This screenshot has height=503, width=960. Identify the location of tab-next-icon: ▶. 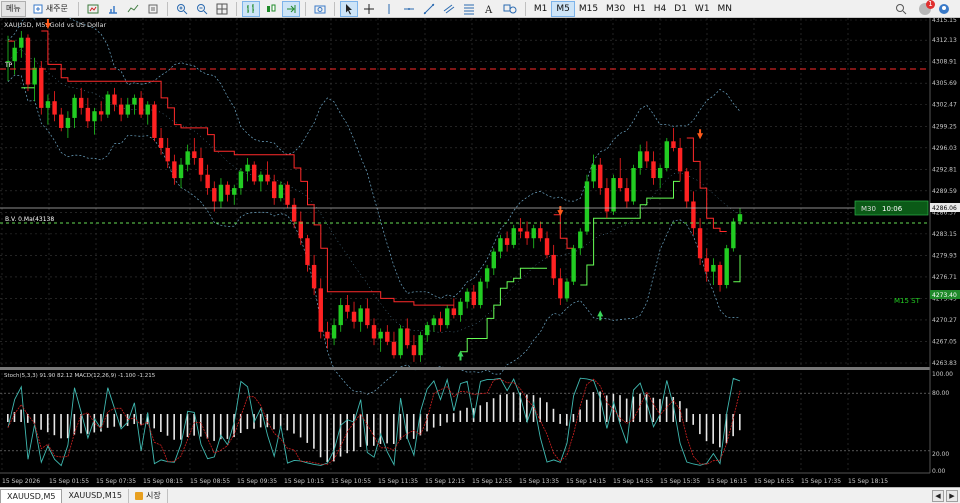
(952, 495).